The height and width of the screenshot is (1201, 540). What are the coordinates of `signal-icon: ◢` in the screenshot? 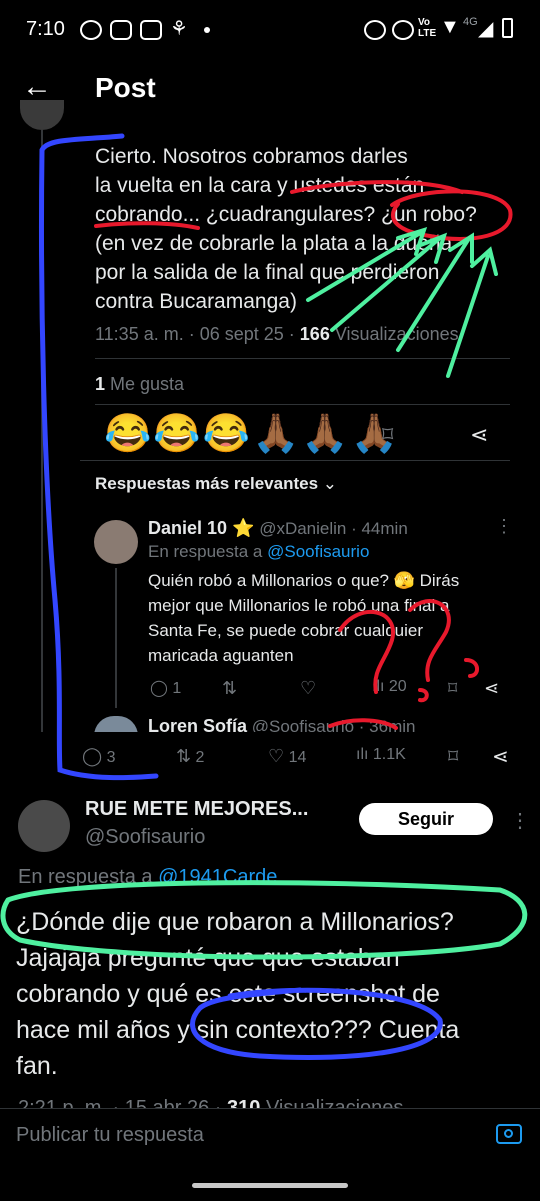 It's located at (486, 29).